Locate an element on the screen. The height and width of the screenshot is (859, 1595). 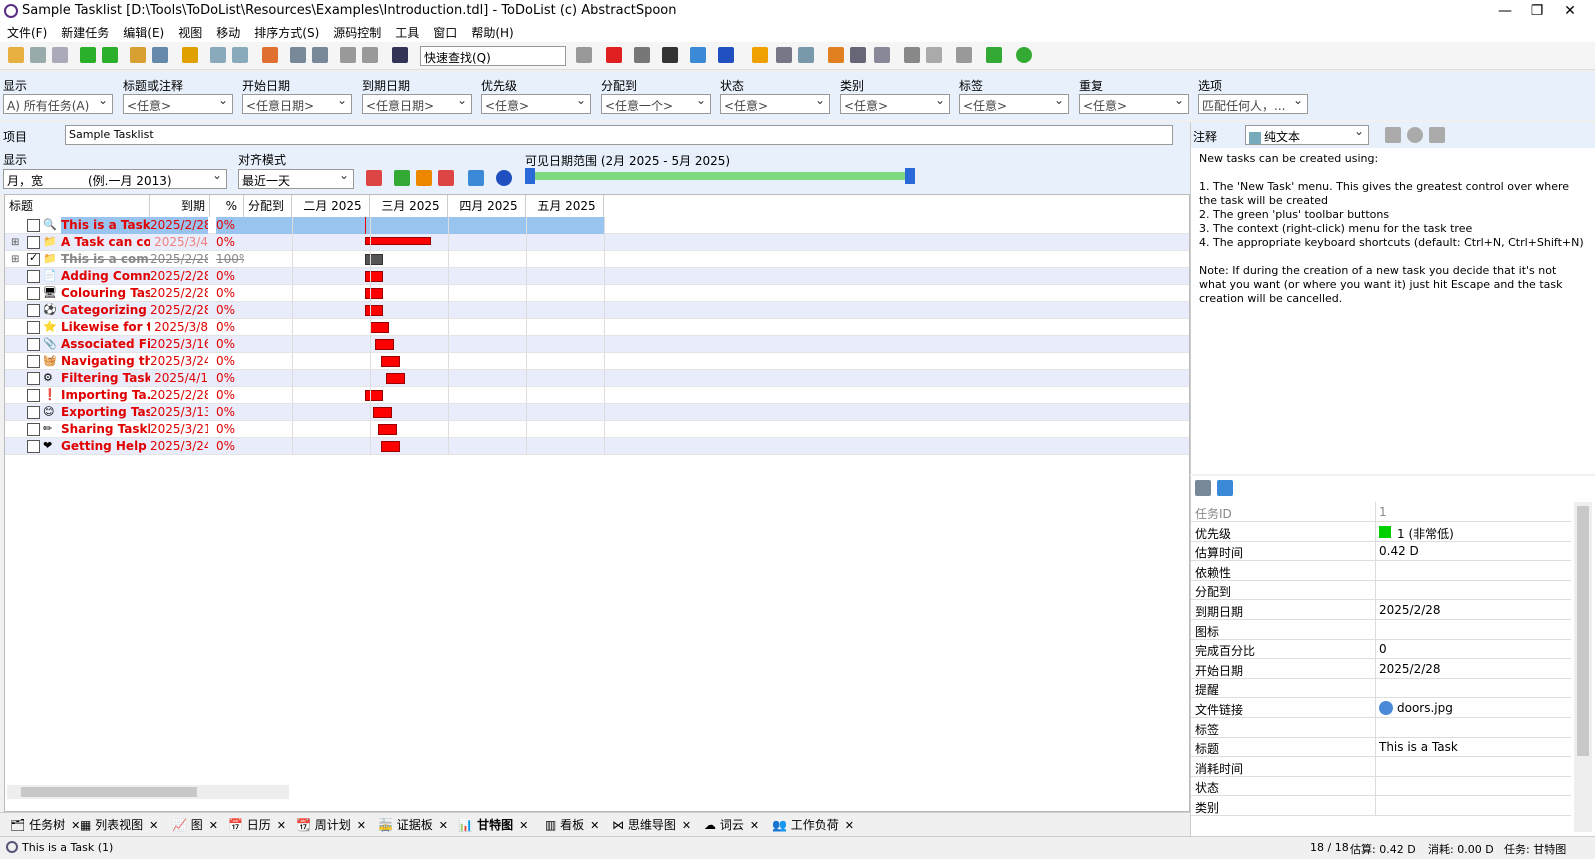
filter-title-input: <任意> is located at coordinates (178, 104).